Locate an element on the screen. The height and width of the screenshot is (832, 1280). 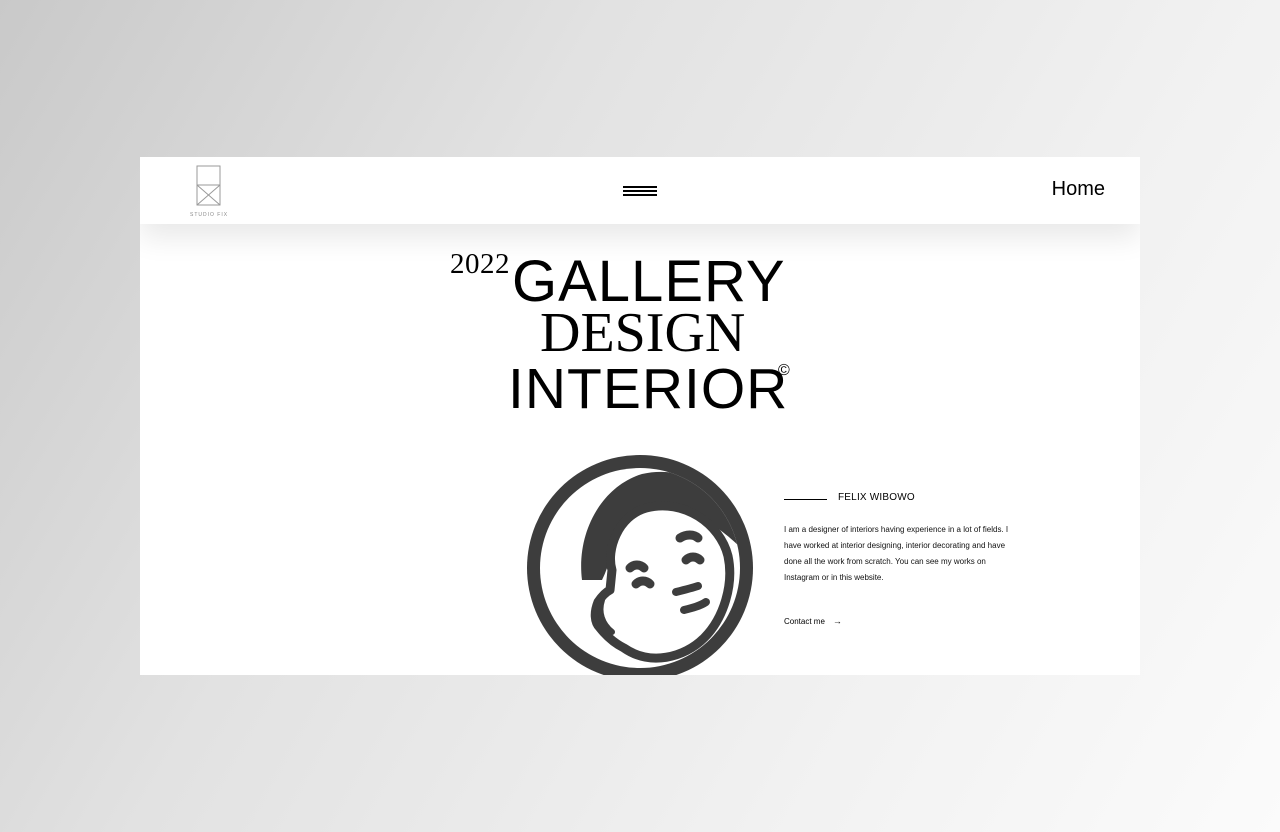
hero-year: 2022 is located at coordinates (480, 264).